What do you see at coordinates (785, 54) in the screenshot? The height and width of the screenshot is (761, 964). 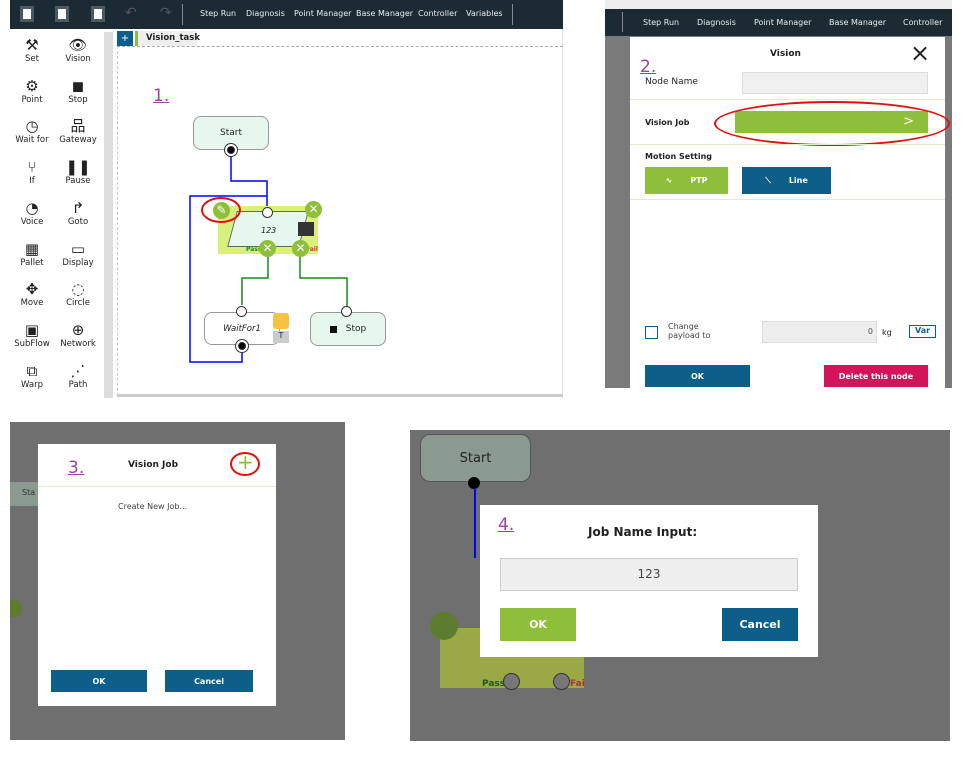 I see `dialog-title: Vision` at bounding box center [785, 54].